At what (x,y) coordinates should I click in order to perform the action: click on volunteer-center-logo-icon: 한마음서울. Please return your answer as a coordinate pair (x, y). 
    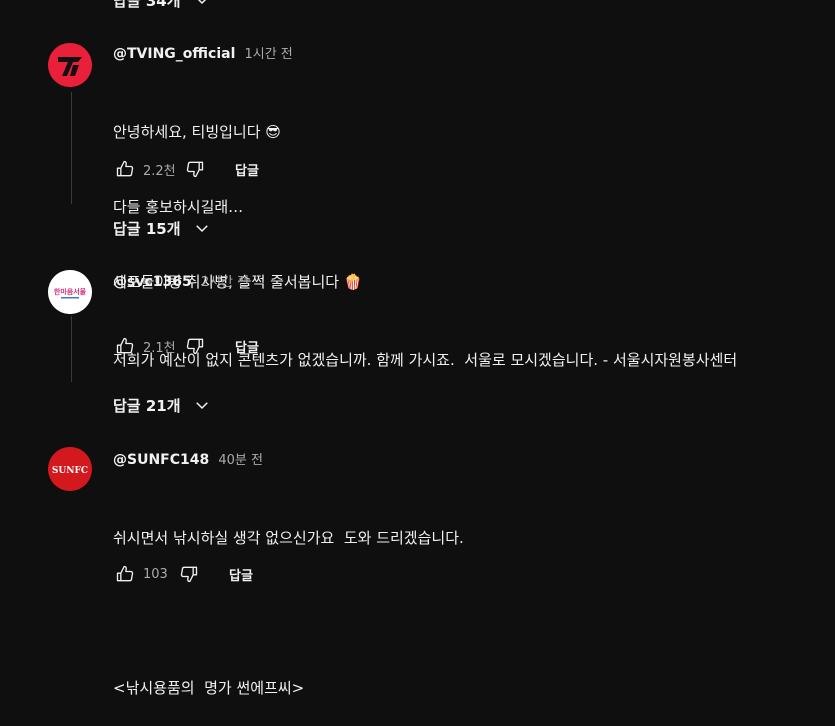
    Looking at the image, I should click on (70, 292).